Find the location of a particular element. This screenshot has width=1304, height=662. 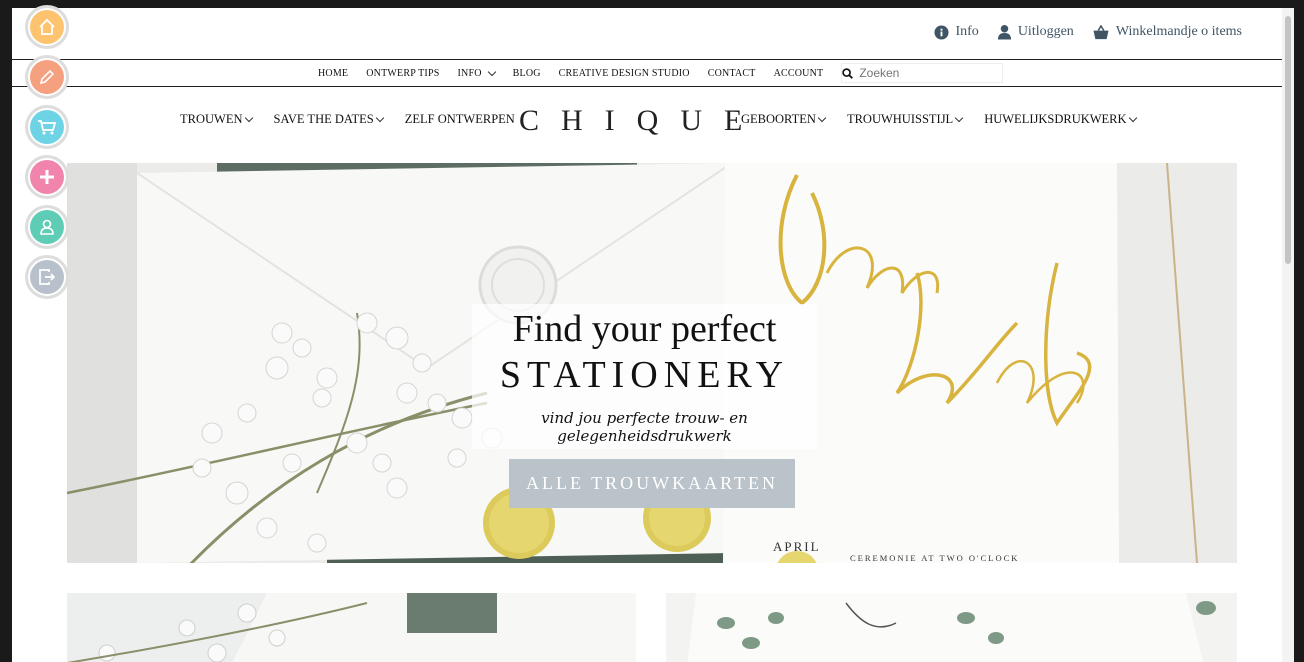

cart-icon is located at coordinates (47, 127).